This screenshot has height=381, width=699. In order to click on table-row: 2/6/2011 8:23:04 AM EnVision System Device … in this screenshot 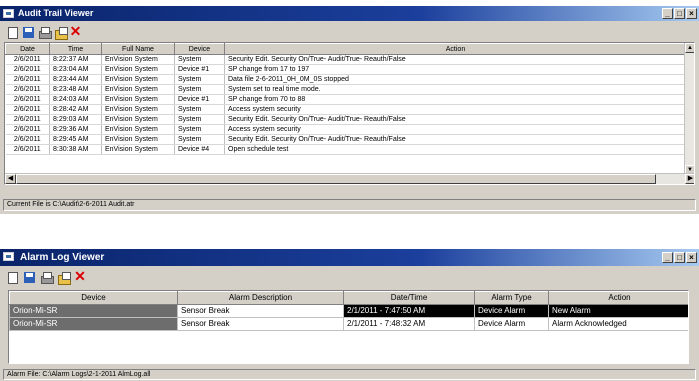, I will do `click(346, 69)`.